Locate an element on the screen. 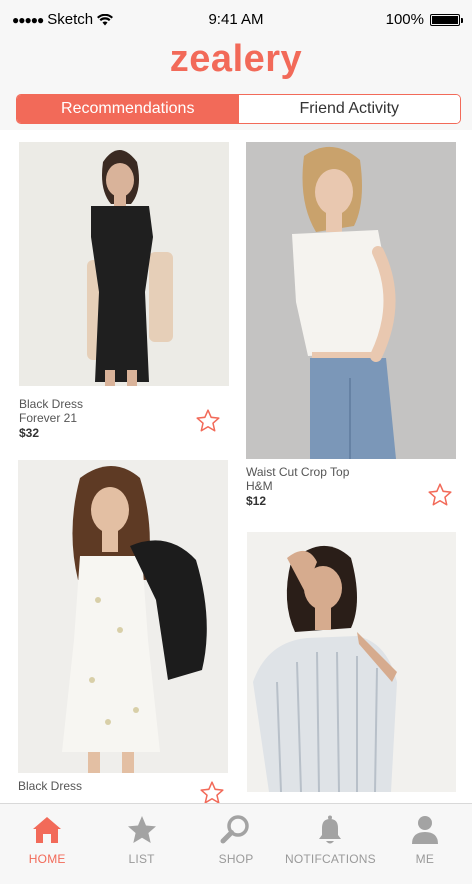 The height and width of the screenshot is (884, 472). tab-recommendations: Recommendations is located at coordinates (128, 109).